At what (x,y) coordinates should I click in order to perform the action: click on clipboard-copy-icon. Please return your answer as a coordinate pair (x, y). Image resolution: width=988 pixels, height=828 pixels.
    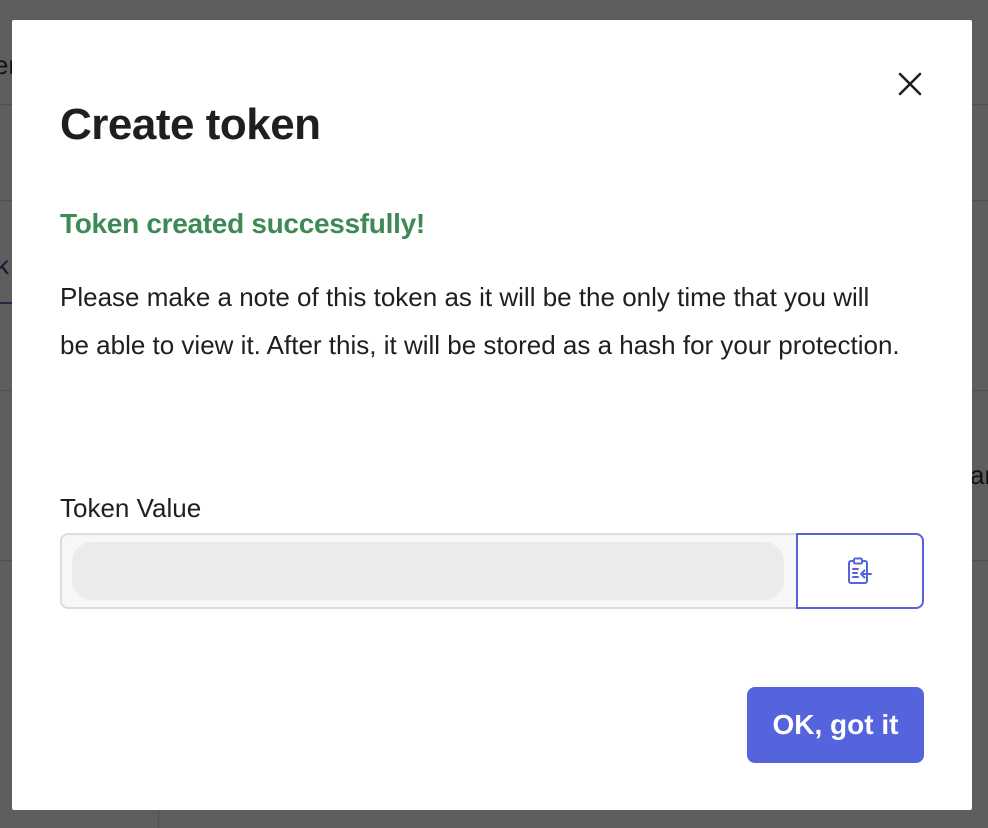
    Looking at the image, I should click on (860, 570).